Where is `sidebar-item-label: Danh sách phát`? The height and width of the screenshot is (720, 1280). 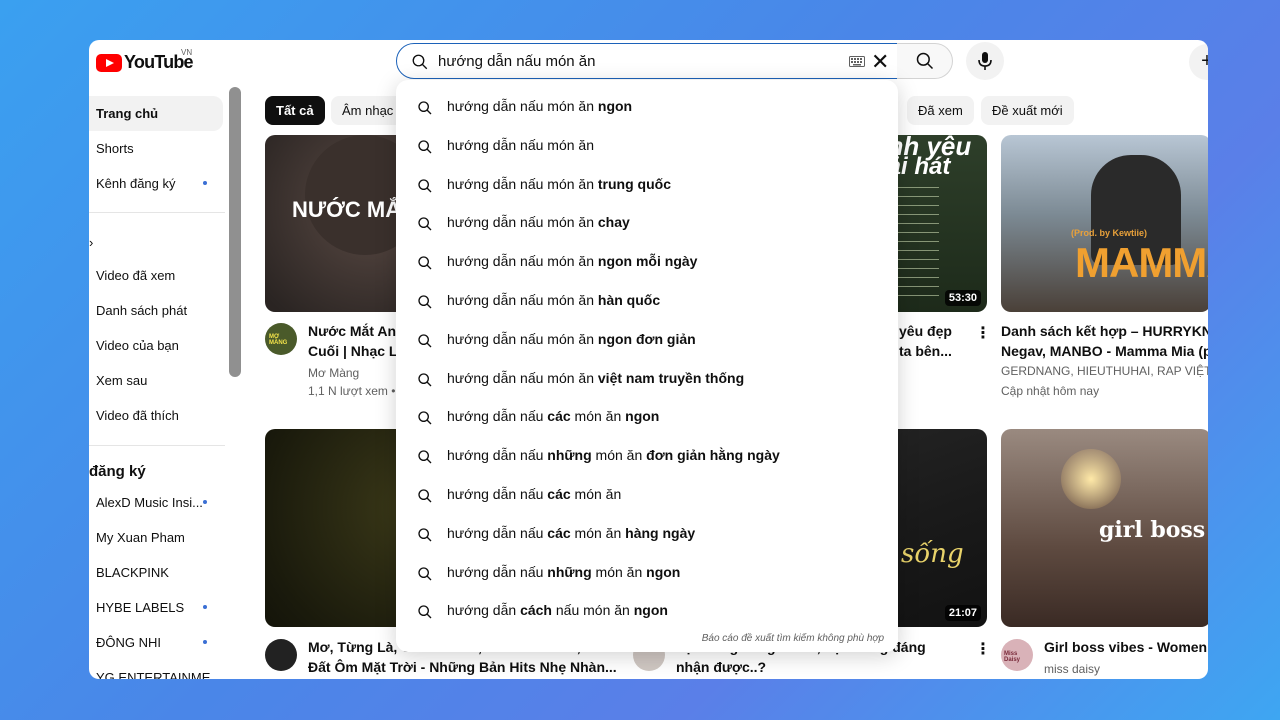
sidebar-item-label: Danh sách phát is located at coordinates (142, 310).